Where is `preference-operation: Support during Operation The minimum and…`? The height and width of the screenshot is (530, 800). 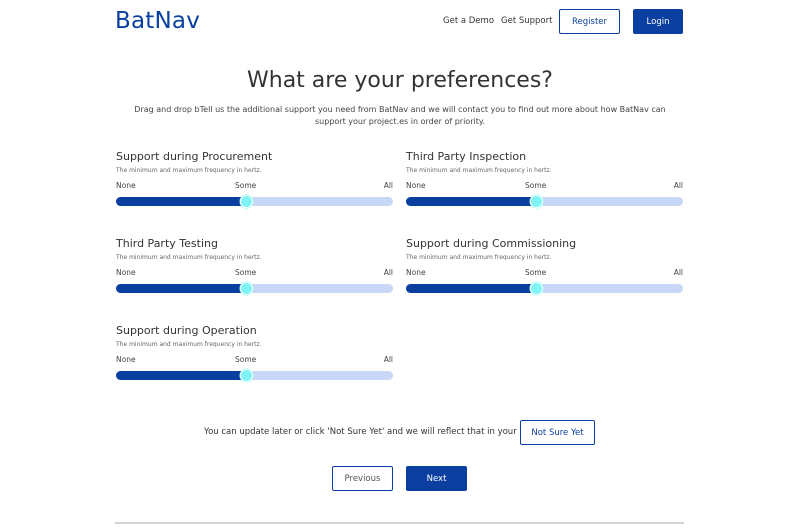
preference-operation: Support during Operation The minimum and… is located at coordinates (255, 358).